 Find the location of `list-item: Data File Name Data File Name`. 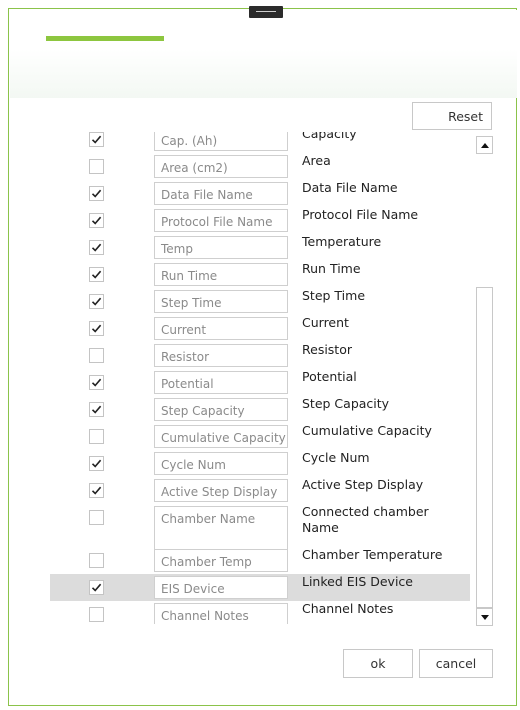

list-item: Data File Name Data File Name is located at coordinates (260, 193).